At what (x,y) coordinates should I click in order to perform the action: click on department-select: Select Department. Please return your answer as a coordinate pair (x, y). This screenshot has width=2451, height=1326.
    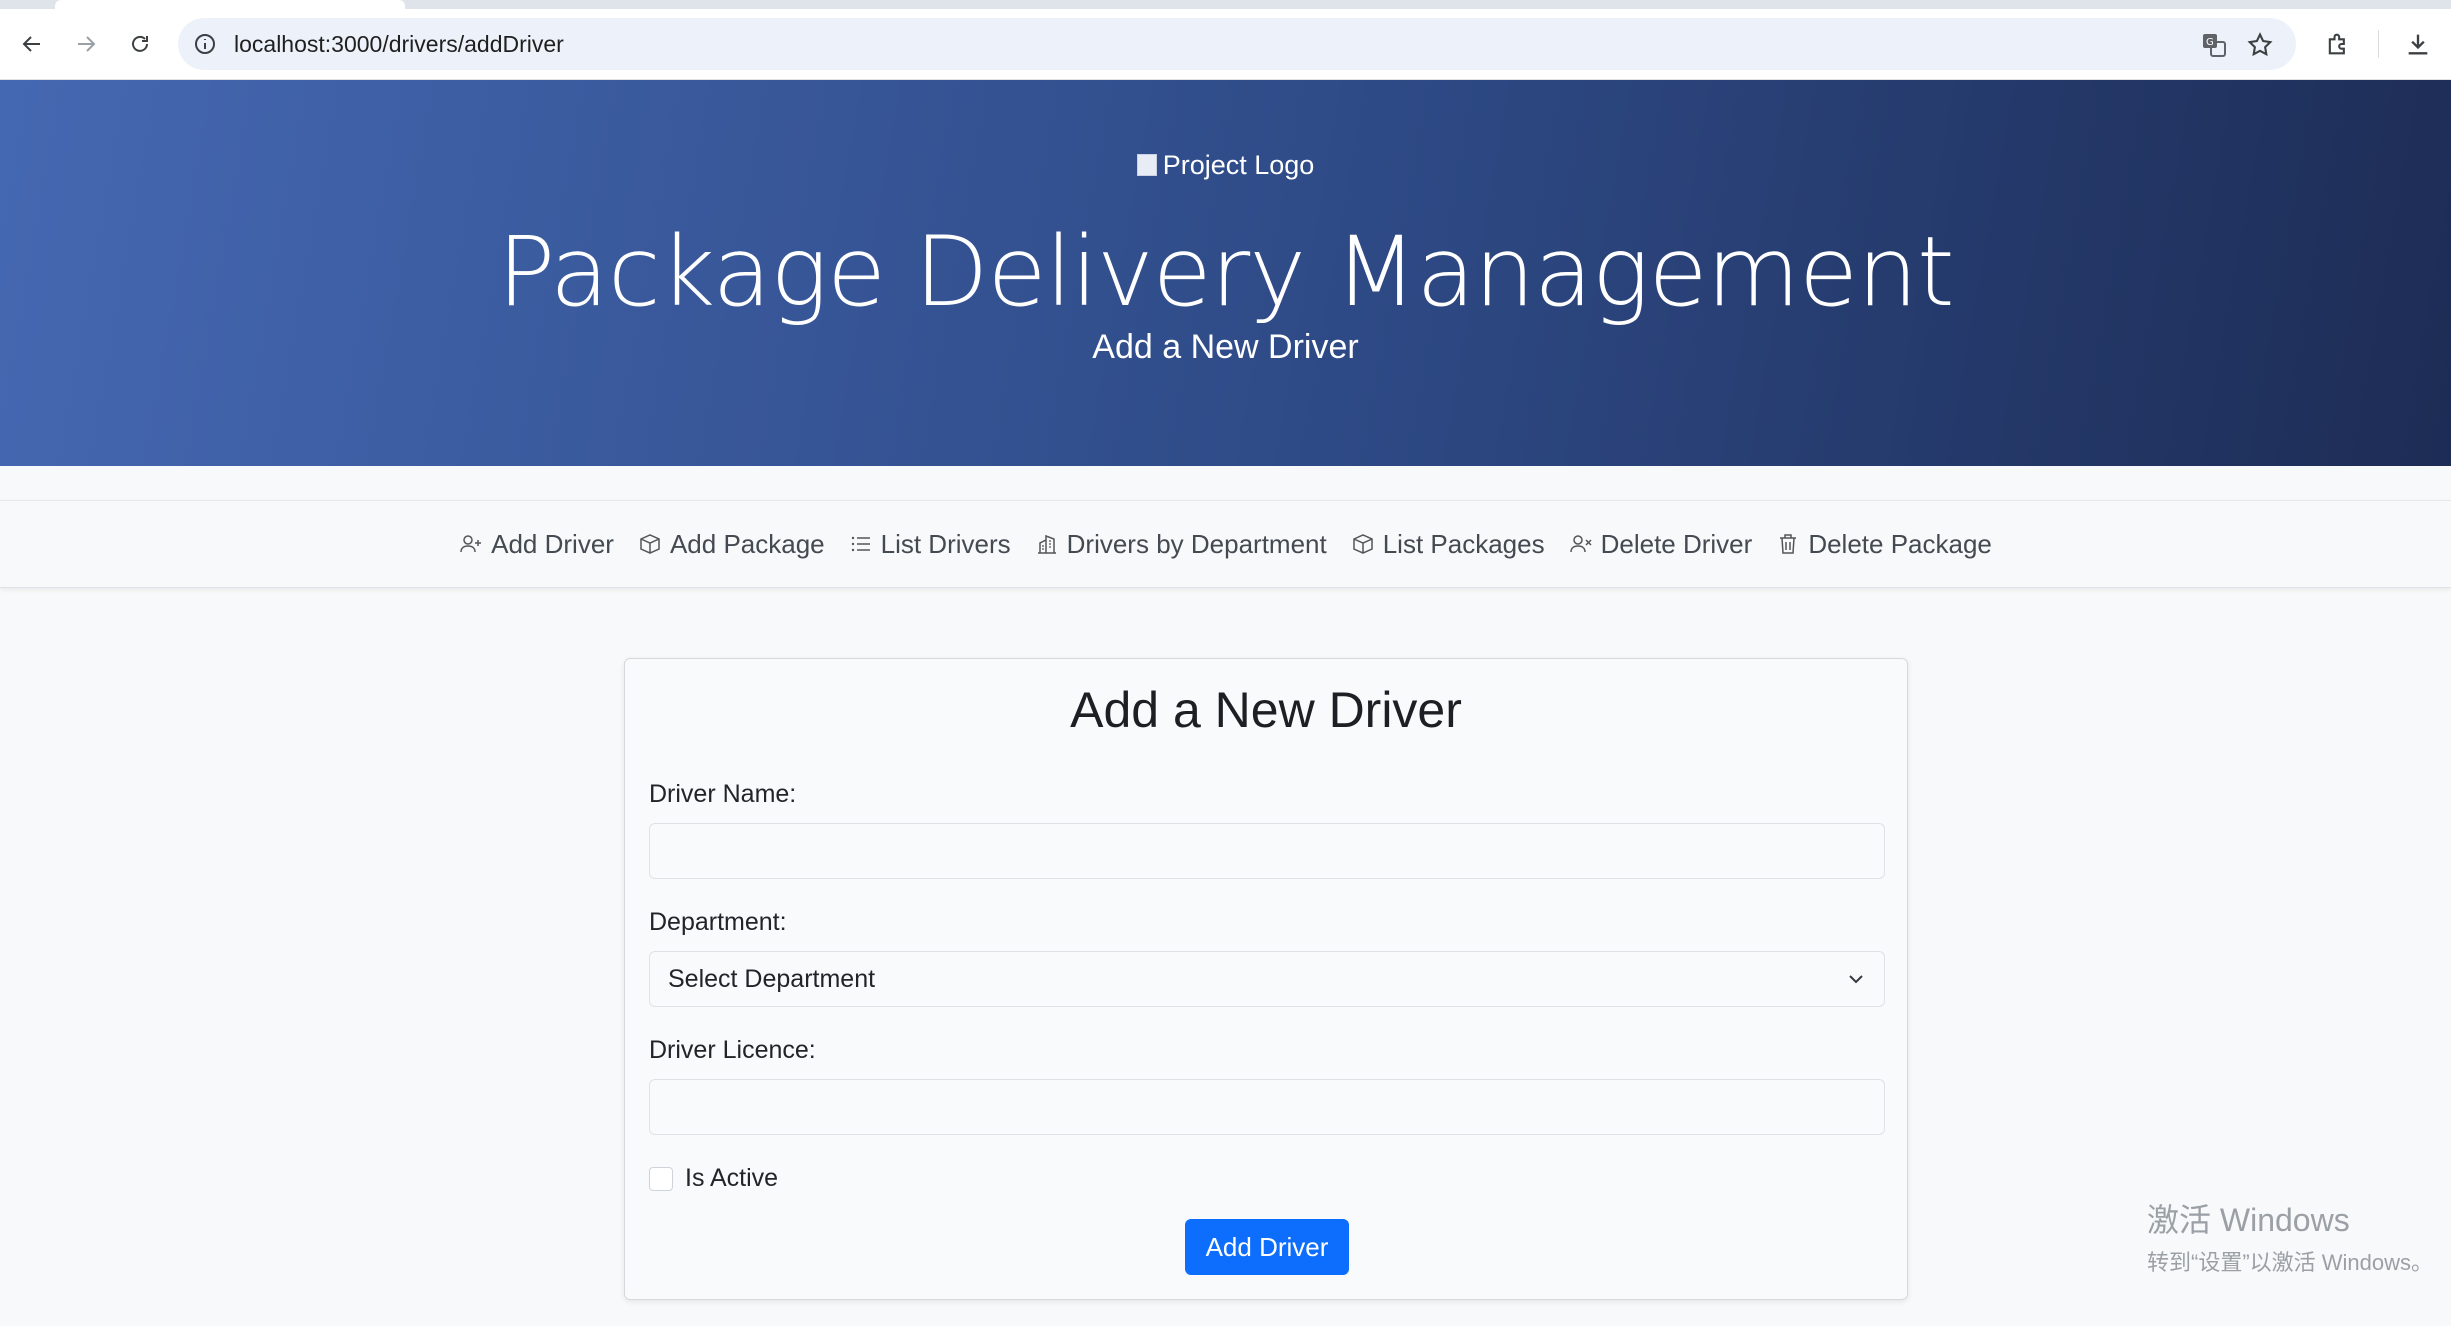
    Looking at the image, I should click on (1267, 979).